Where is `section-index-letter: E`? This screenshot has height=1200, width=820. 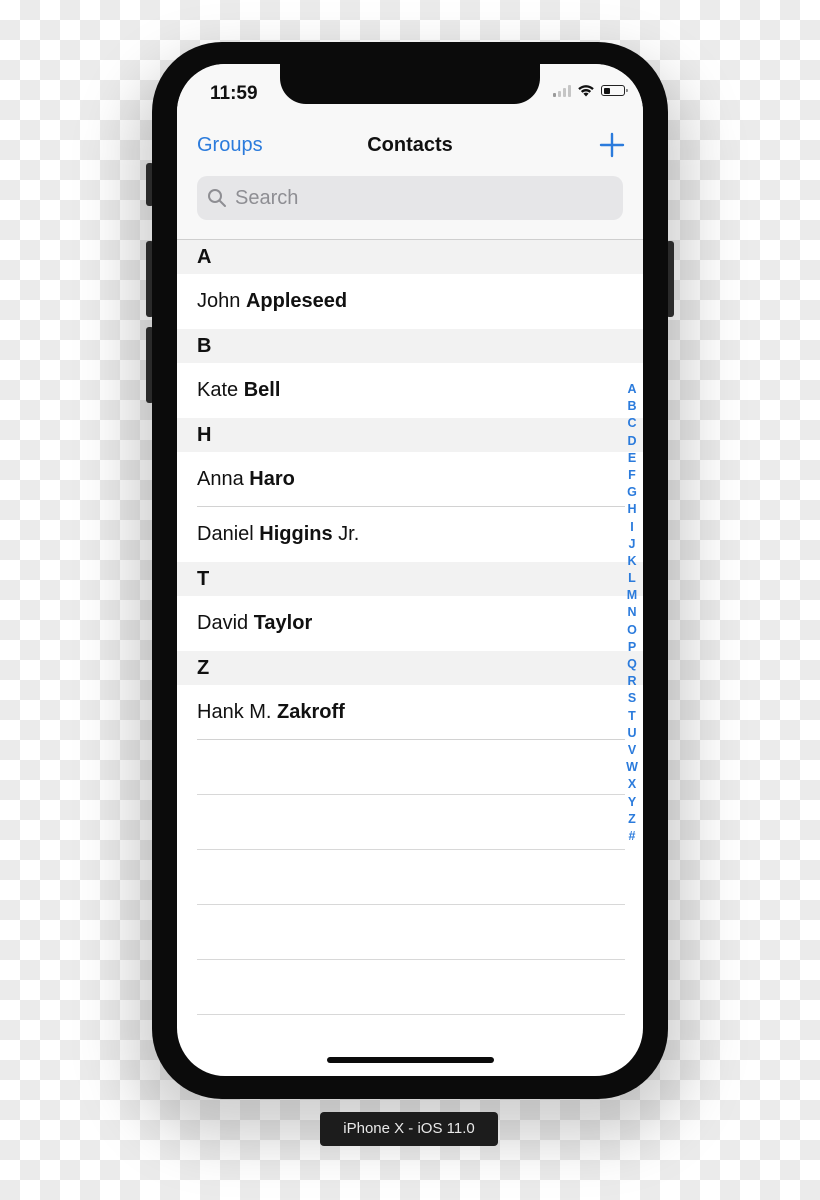
section-index-letter: E is located at coordinates (632, 458).